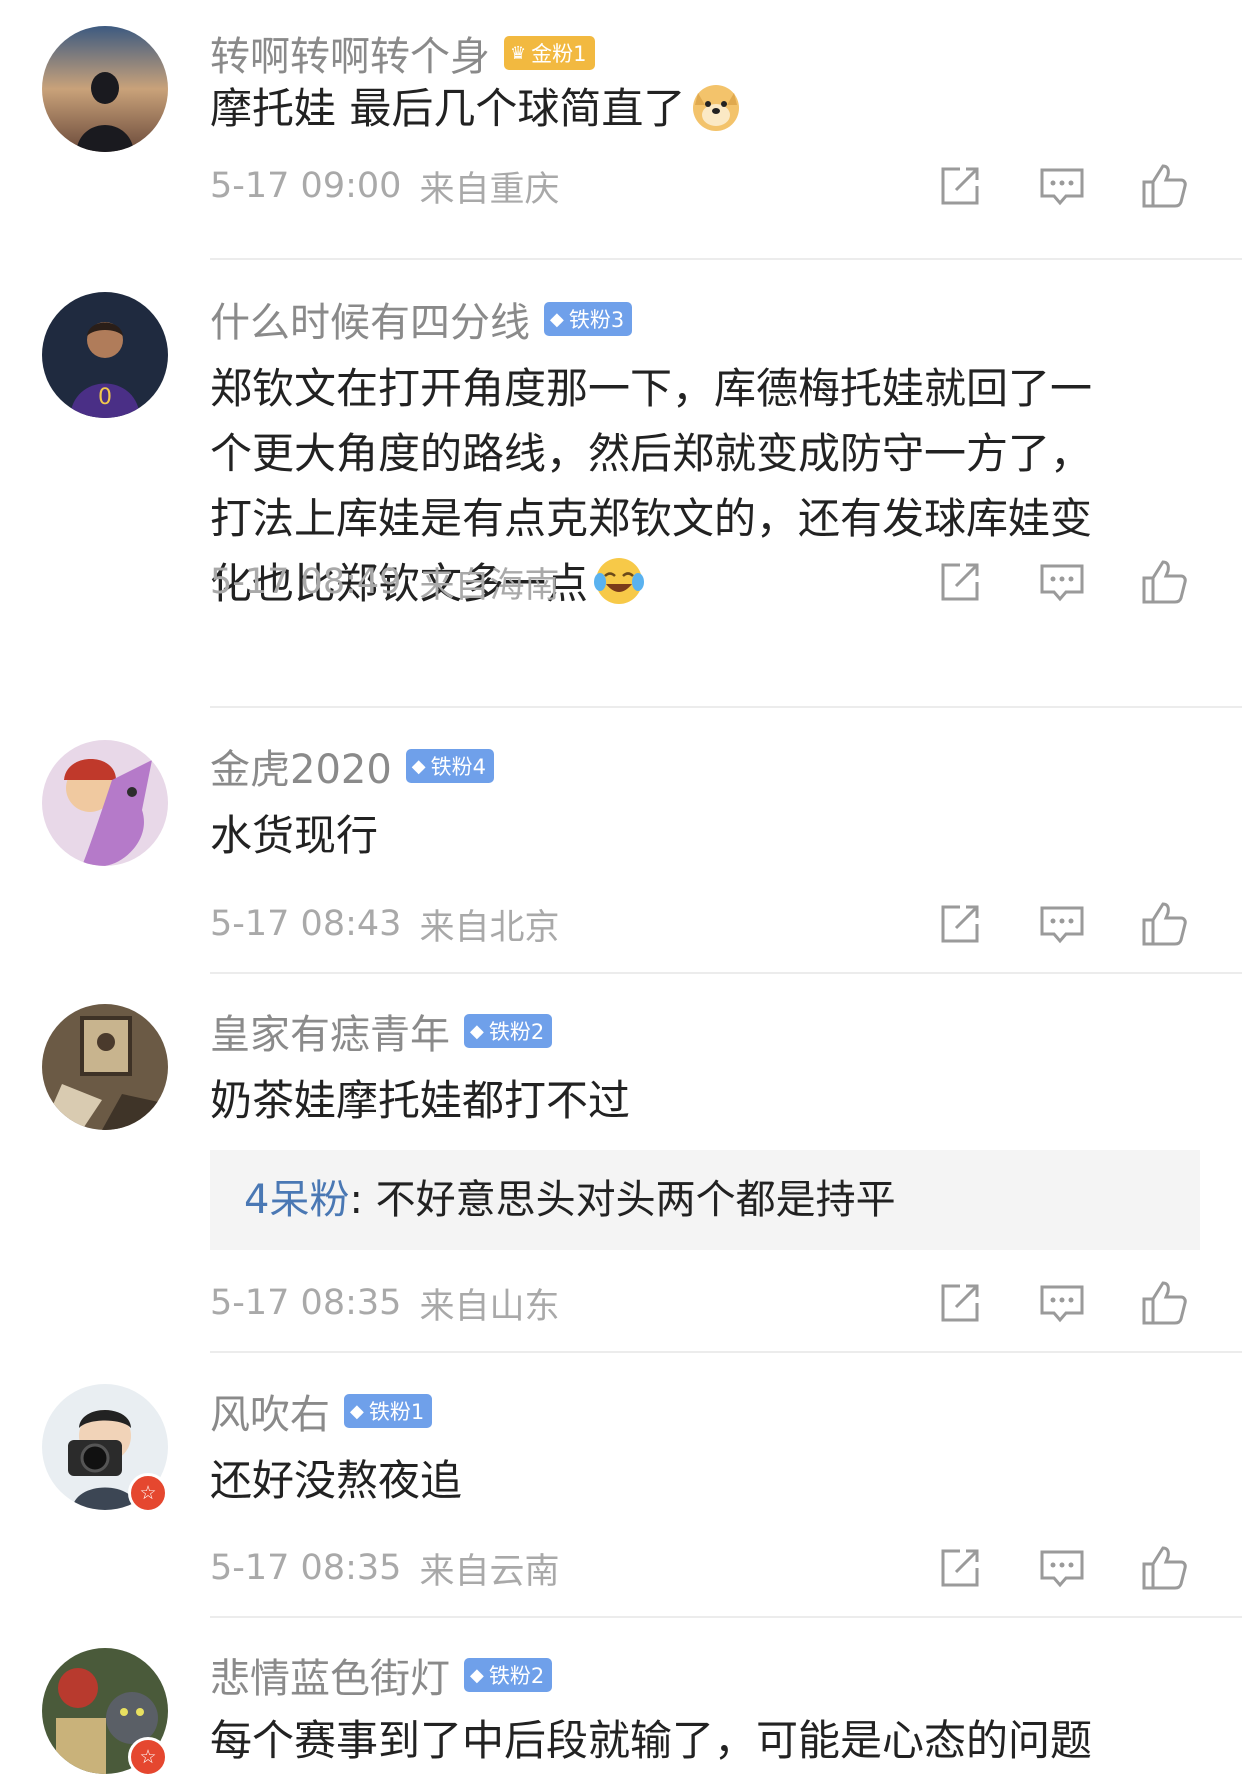 This screenshot has height=1777, width=1242. I want to click on avatar: 0, so click(105, 355).